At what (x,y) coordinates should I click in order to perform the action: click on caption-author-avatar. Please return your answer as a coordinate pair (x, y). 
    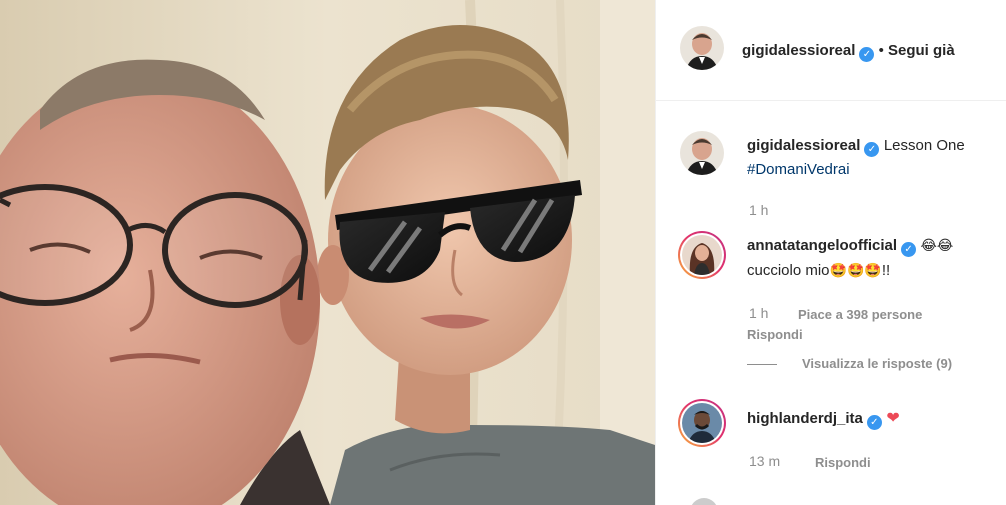
    Looking at the image, I should click on (702, 153).